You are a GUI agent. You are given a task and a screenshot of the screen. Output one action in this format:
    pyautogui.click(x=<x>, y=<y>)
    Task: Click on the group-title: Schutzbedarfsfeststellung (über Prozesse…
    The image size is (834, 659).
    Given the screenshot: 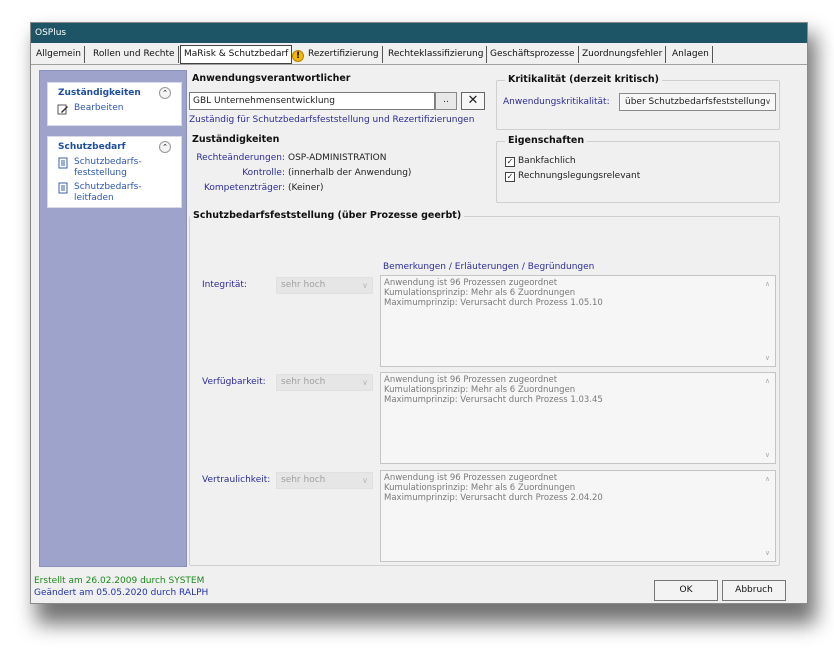 What is the action you would take?
    pyautogui.click(x=327, y=215)
    